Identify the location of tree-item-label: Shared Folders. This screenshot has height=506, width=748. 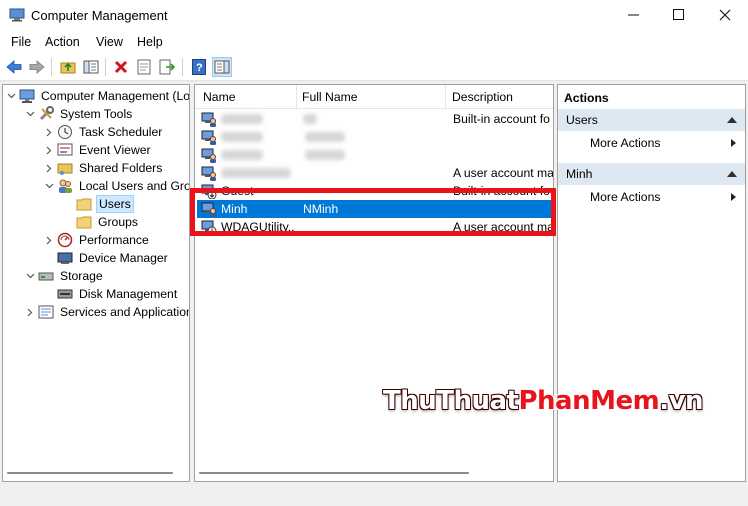
(121, 168).